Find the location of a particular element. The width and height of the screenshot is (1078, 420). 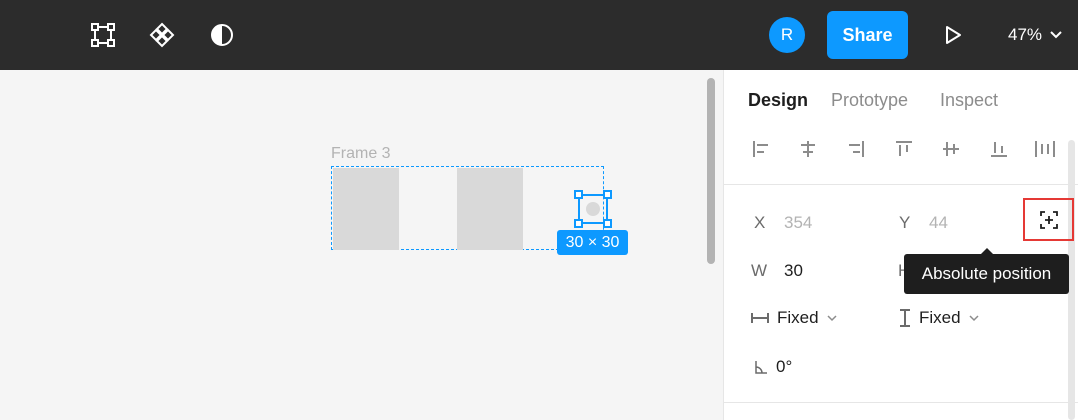

horizontal-resize-icon is located at coordinates (760, 318).